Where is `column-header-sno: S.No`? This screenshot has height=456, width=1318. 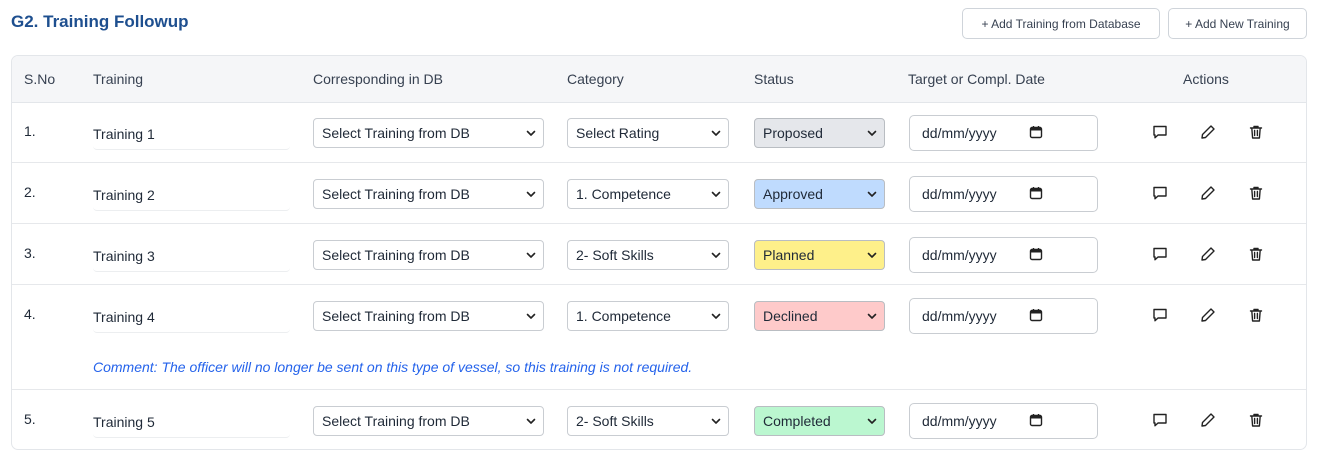 column-header-sno: S.No is located at coordinates (40, 79).